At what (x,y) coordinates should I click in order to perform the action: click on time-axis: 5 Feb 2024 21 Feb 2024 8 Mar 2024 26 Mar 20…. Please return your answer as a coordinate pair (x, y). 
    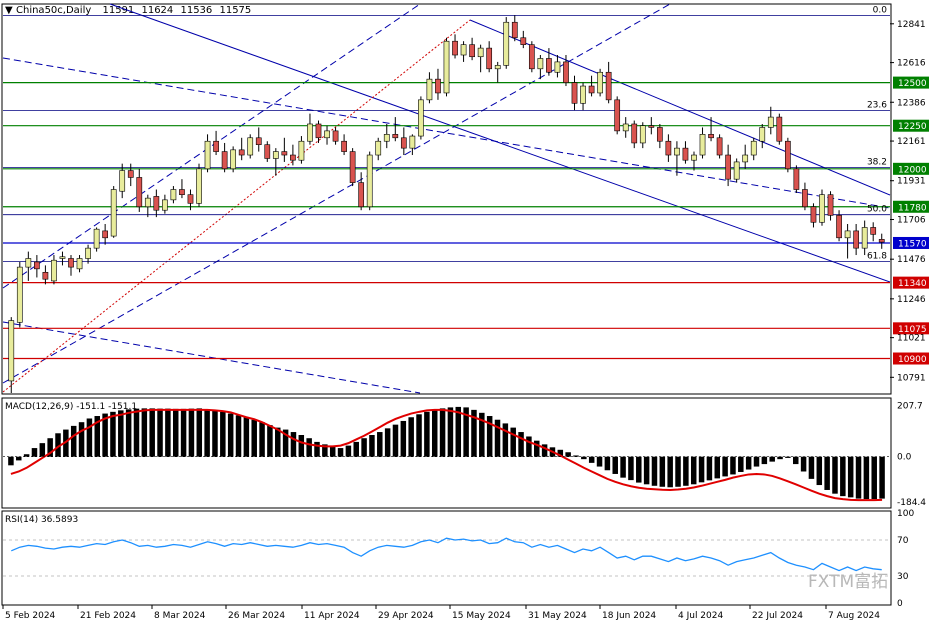
    Looking at the image, I should click on (441, 613).